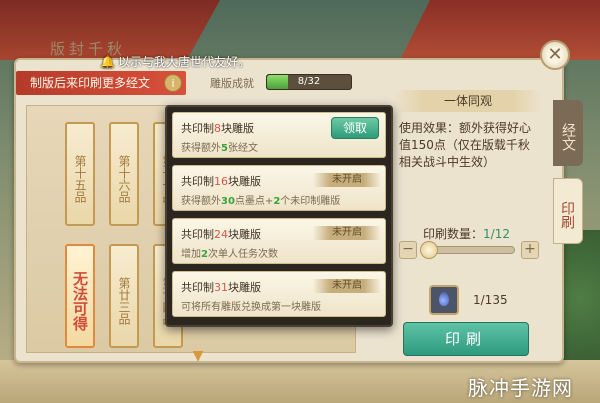 The width and height of the screenshot is (600, 403). What do you see at coordinates (530, 250) in the screenshot?
I see `quantity-increase-button: +` at bounding box center [530, 250].